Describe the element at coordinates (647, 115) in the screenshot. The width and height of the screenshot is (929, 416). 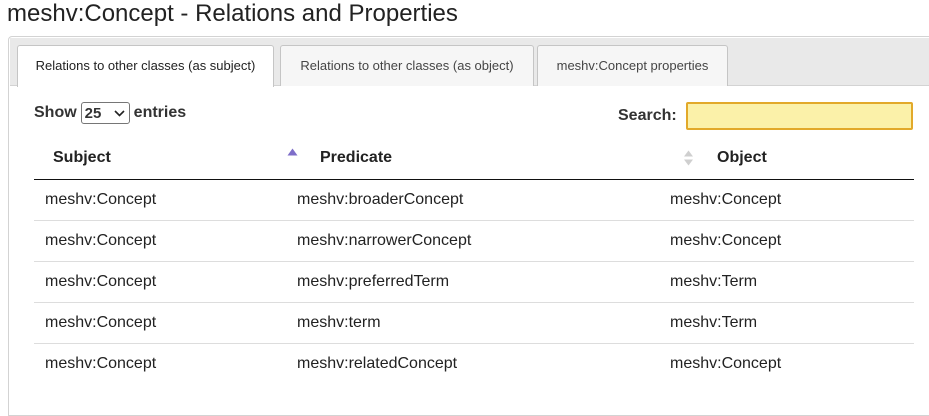
I see `search-label: Search:` at that location.